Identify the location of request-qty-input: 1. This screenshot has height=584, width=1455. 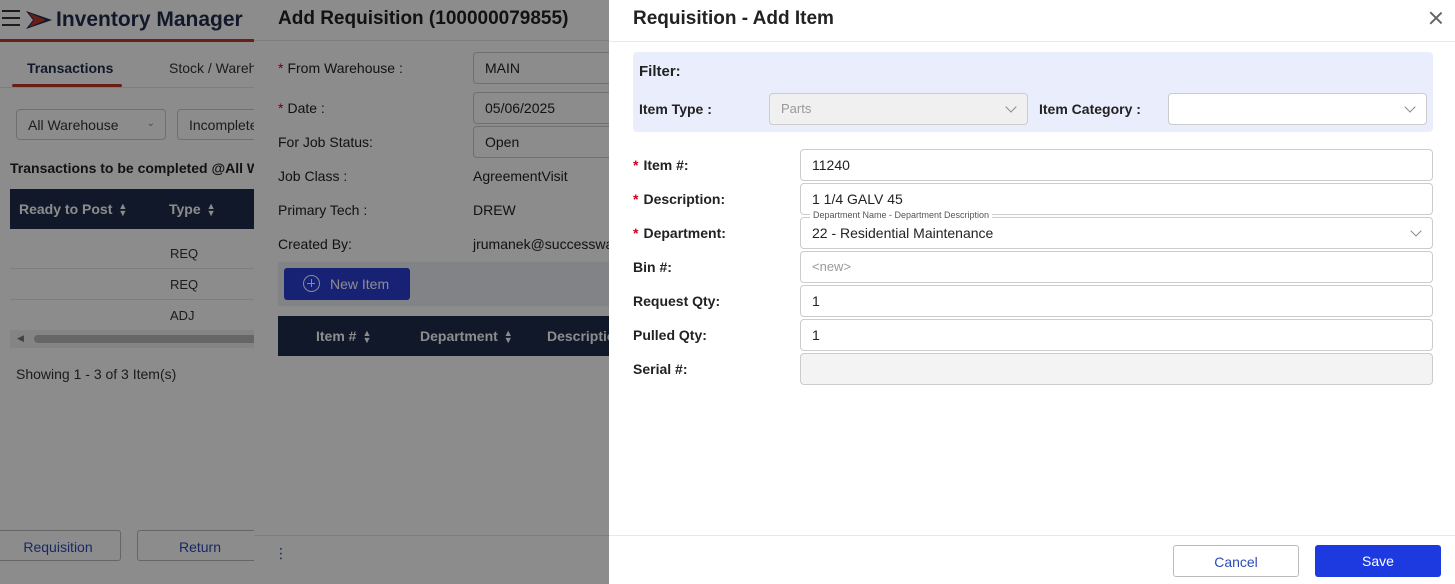
(1116, 301).